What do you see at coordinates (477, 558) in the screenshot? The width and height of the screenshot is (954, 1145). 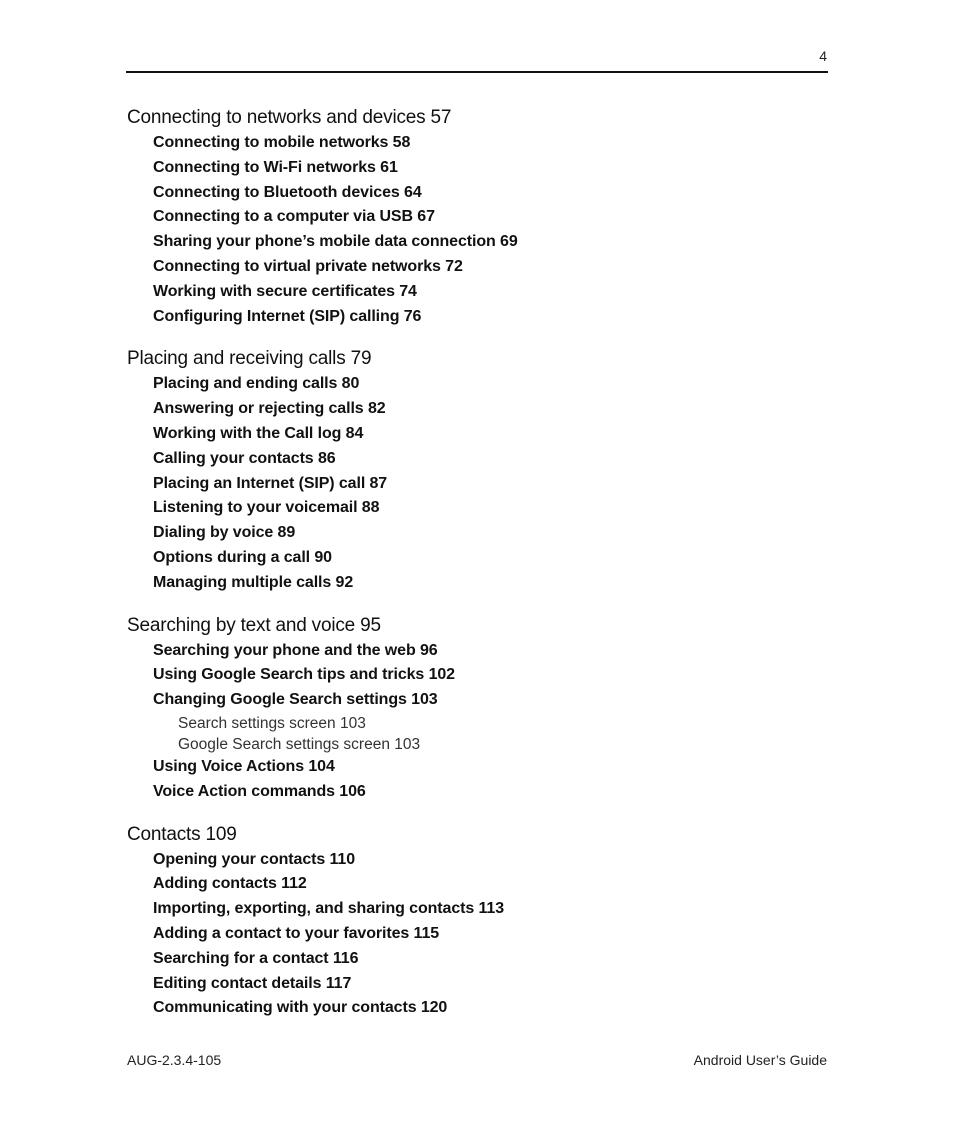 I see `toc-section-link: Options during a call 90` at bounding box center [477, 558].